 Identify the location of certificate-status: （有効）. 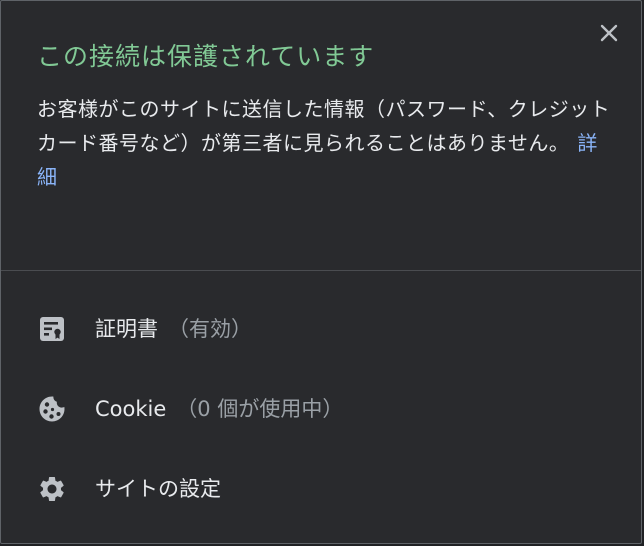
(210, 329).